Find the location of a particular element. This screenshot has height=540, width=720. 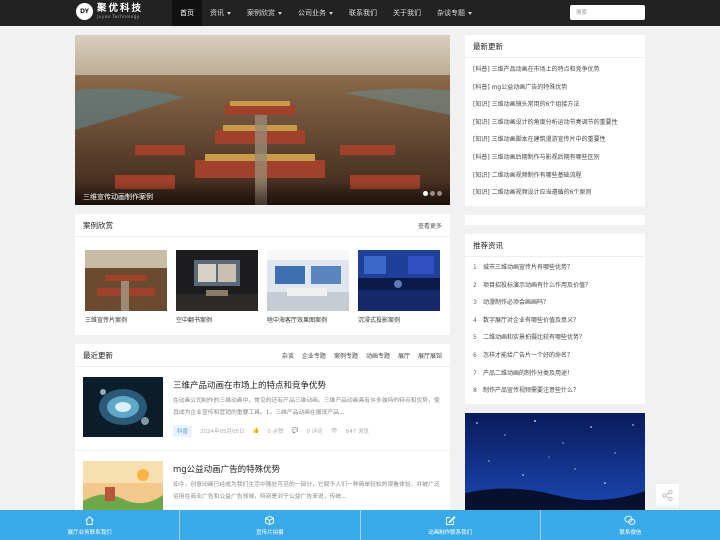

nav-item-topics: 杂谈专题 is located at coordinates (454, 13).